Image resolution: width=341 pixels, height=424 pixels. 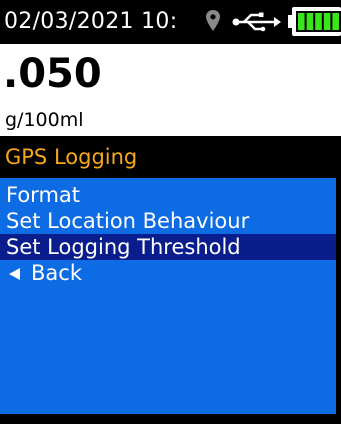 What do you see at coordinates (168, 195) in the screenshot?
I see `menu-item-format: Format` at bounding box center [168, 195].